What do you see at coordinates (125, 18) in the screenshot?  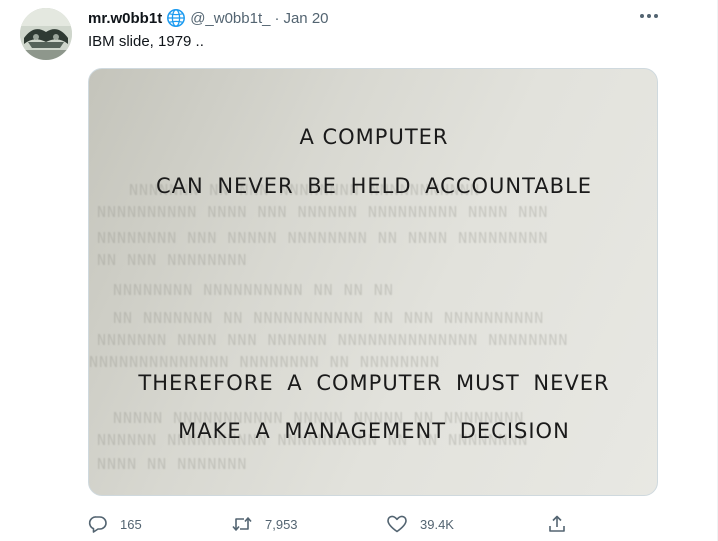 I see `display-name: mr.w0bb1t` at bounding box center [125, 18].